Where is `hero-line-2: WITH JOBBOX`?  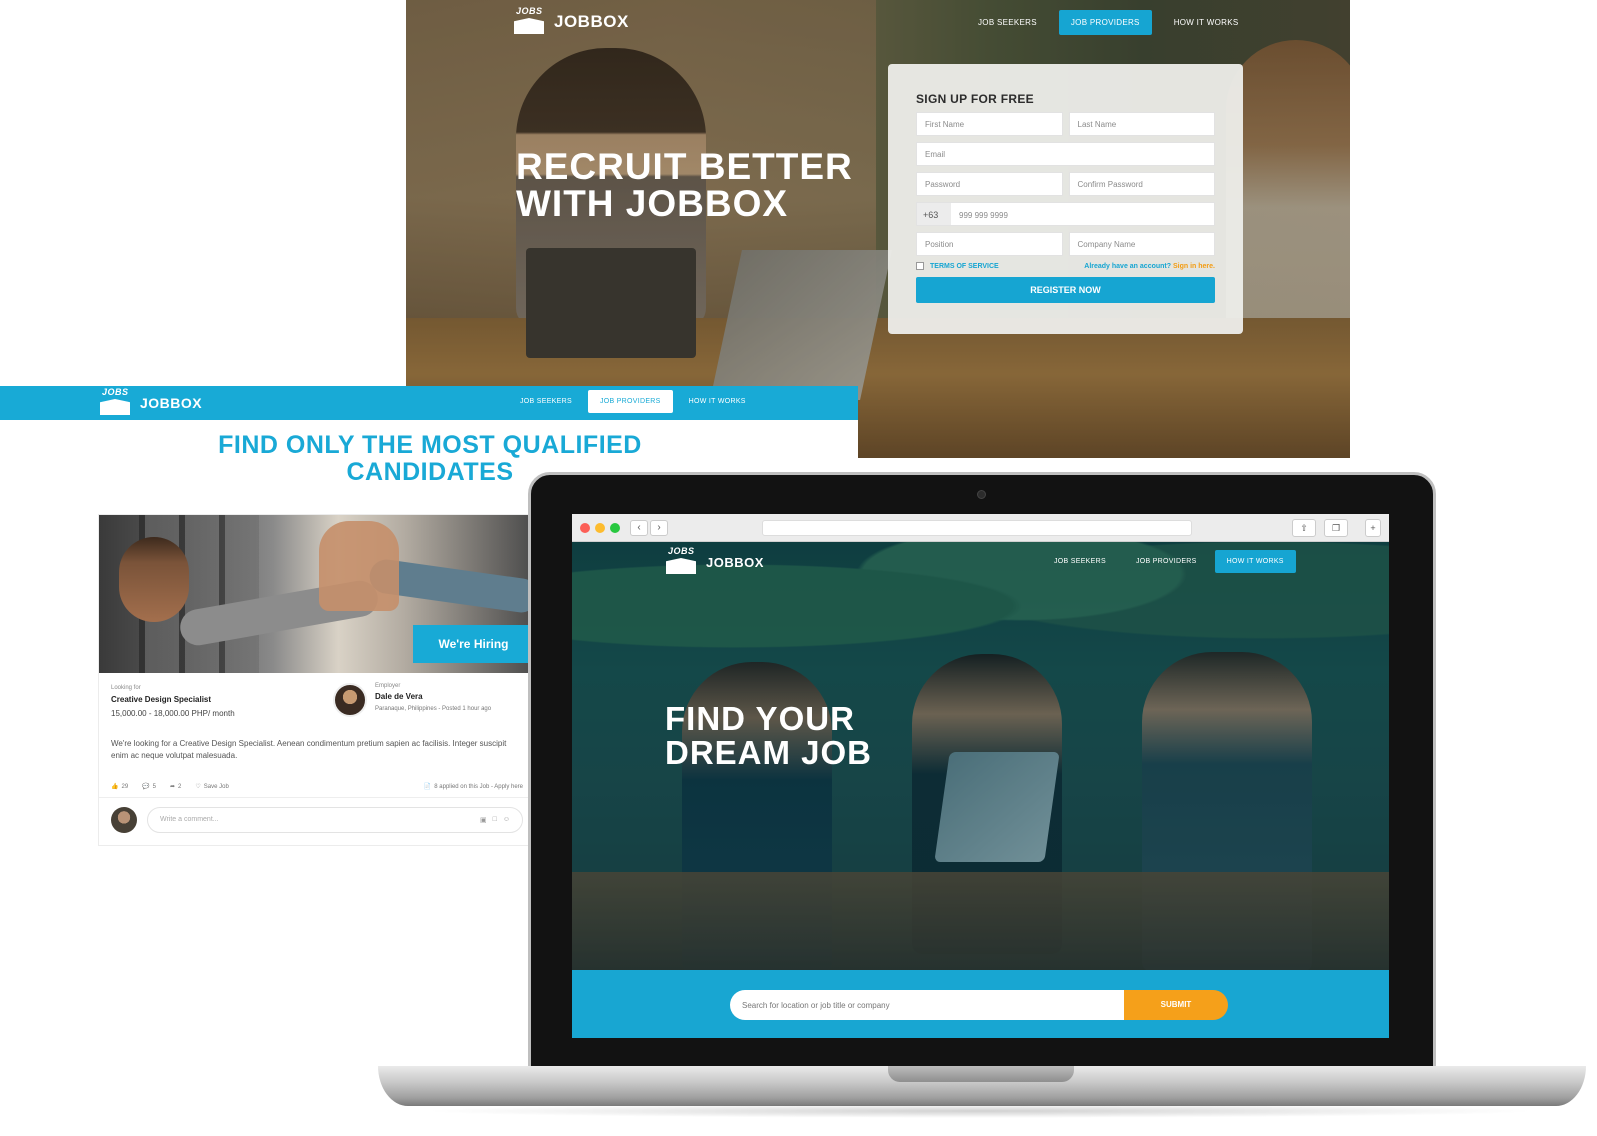
hero-line-2: WITH JOBBOX is located at coordinates (652, 203).